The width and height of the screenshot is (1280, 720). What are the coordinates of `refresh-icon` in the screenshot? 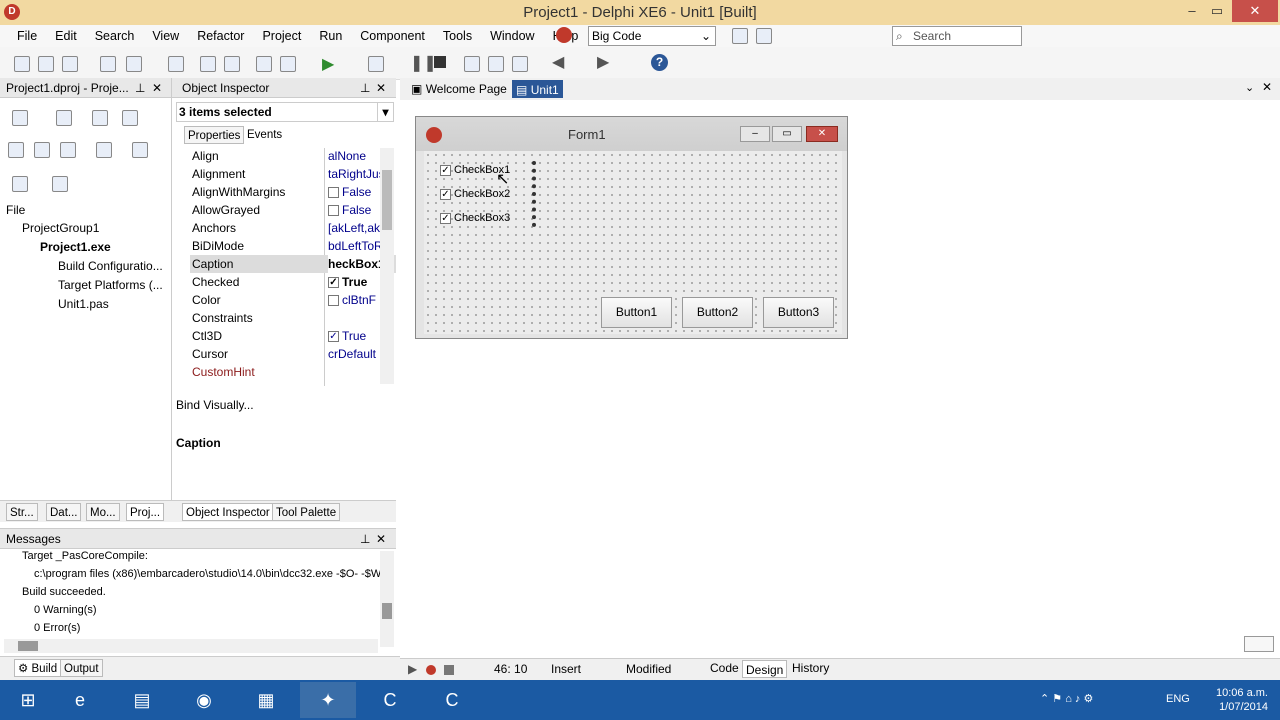 It's located at (16, 150).